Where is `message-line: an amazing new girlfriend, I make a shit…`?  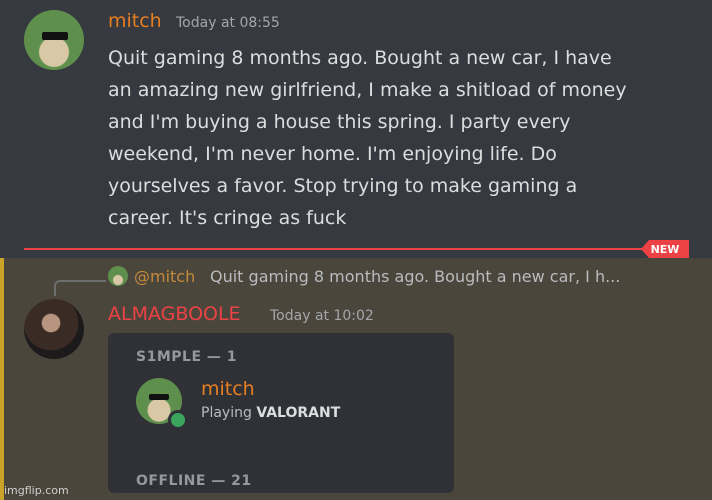
message-line: an amazing new girlfriend, I make a shit… is located at coordinates (367, 90).